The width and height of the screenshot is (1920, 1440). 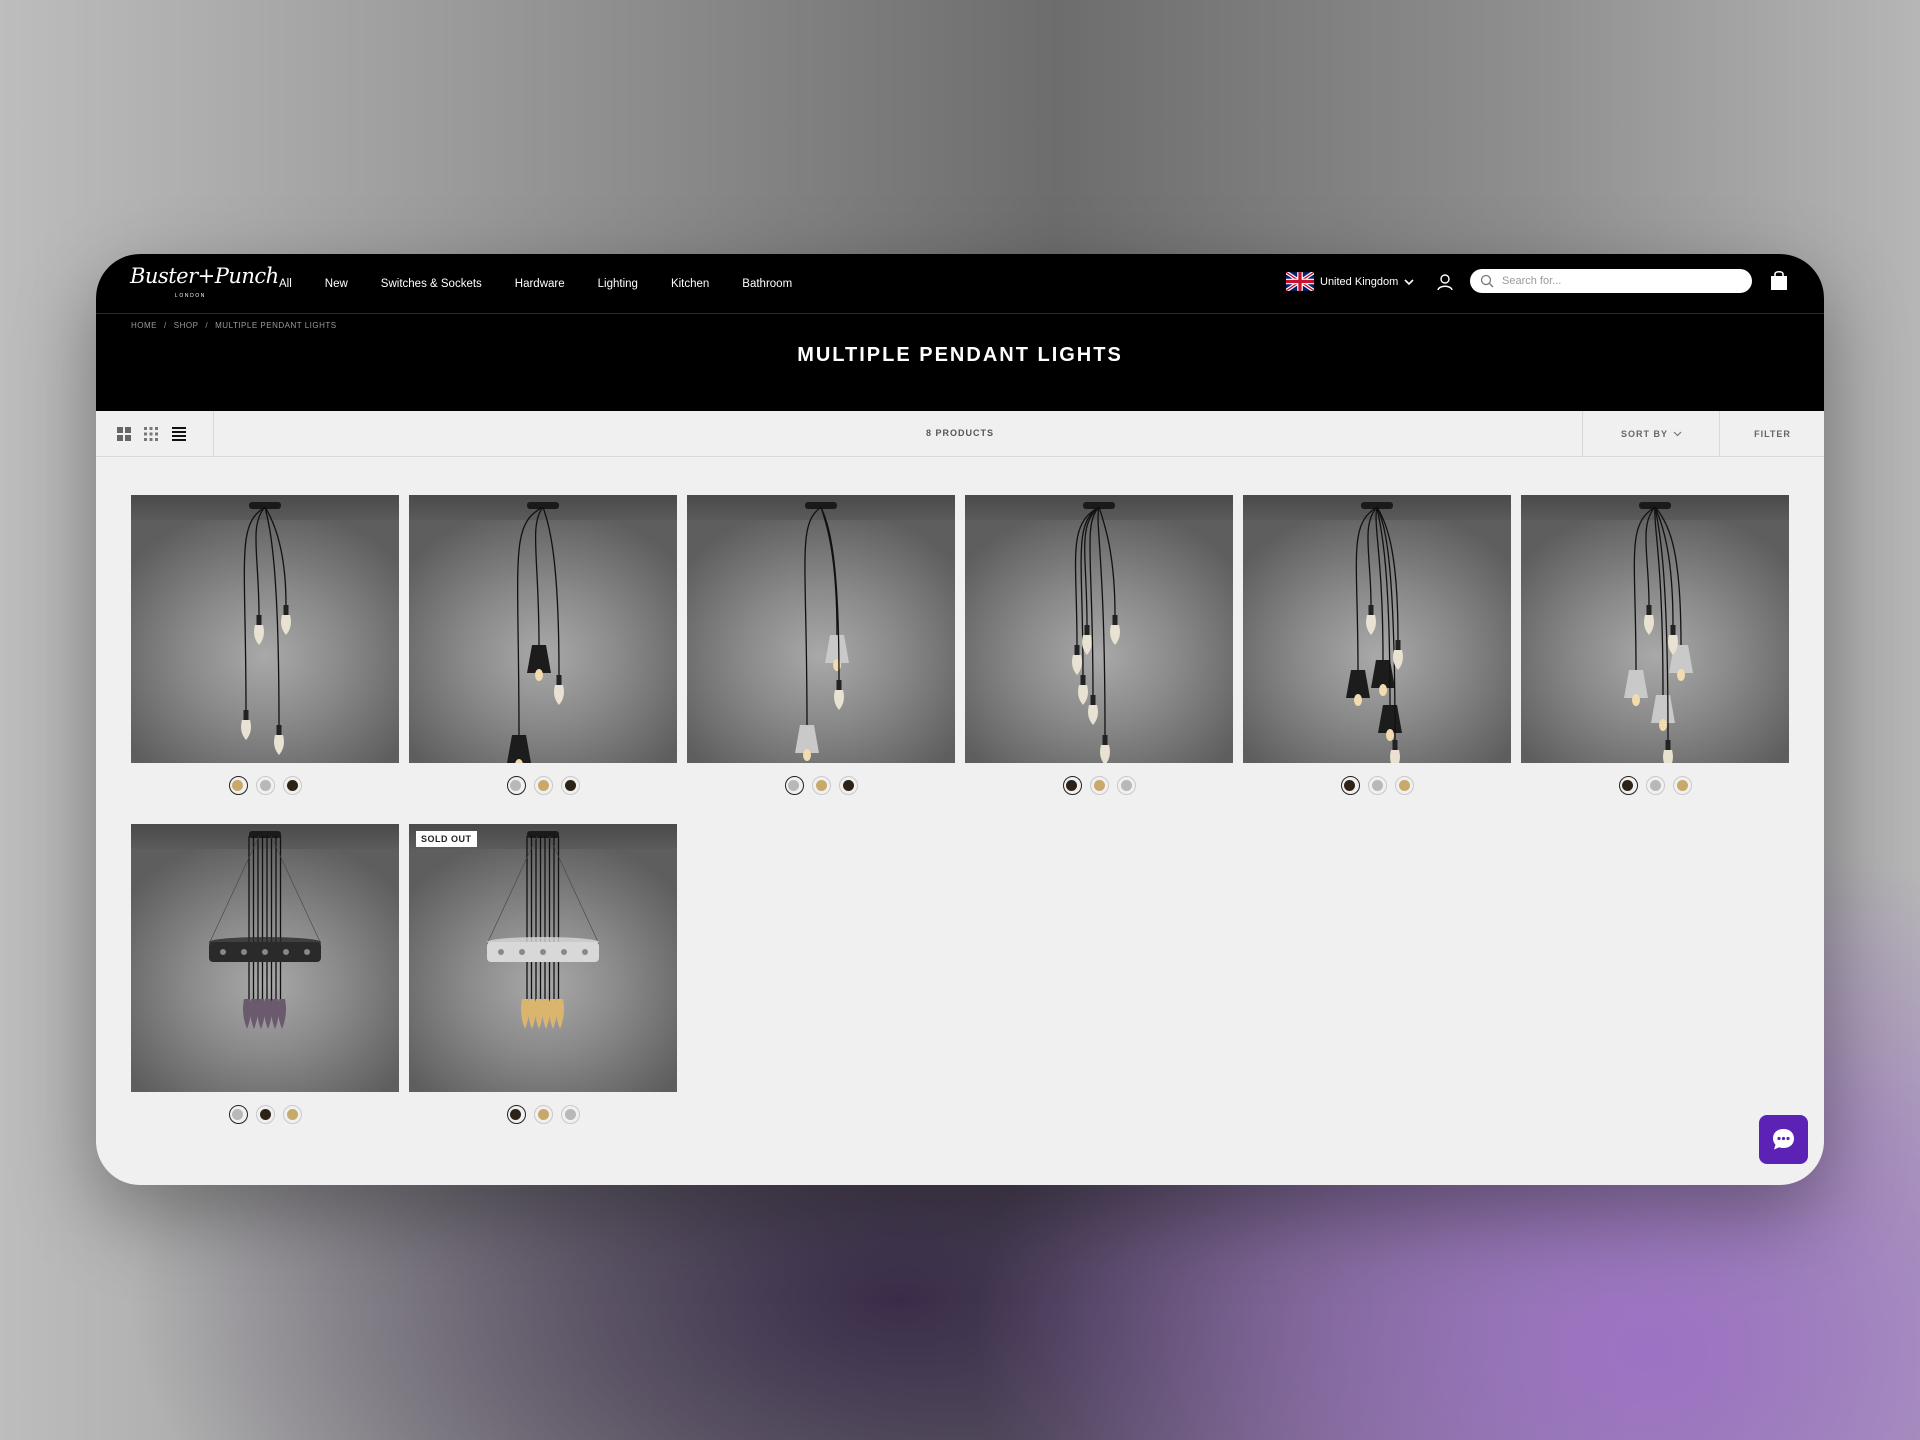 I want to click on logo-wordmark: Buster+Punch, so click(x=204, y=276).